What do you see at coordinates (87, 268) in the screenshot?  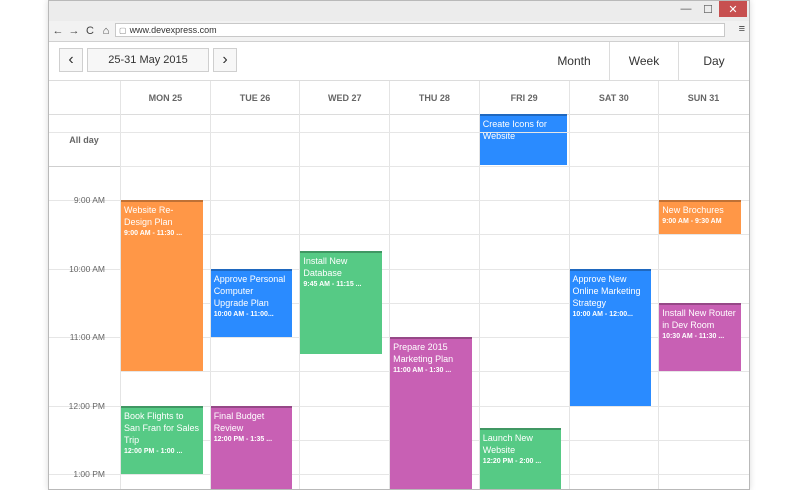 I see `time-label: 10:00 AM` at bounding box center [87, 268].